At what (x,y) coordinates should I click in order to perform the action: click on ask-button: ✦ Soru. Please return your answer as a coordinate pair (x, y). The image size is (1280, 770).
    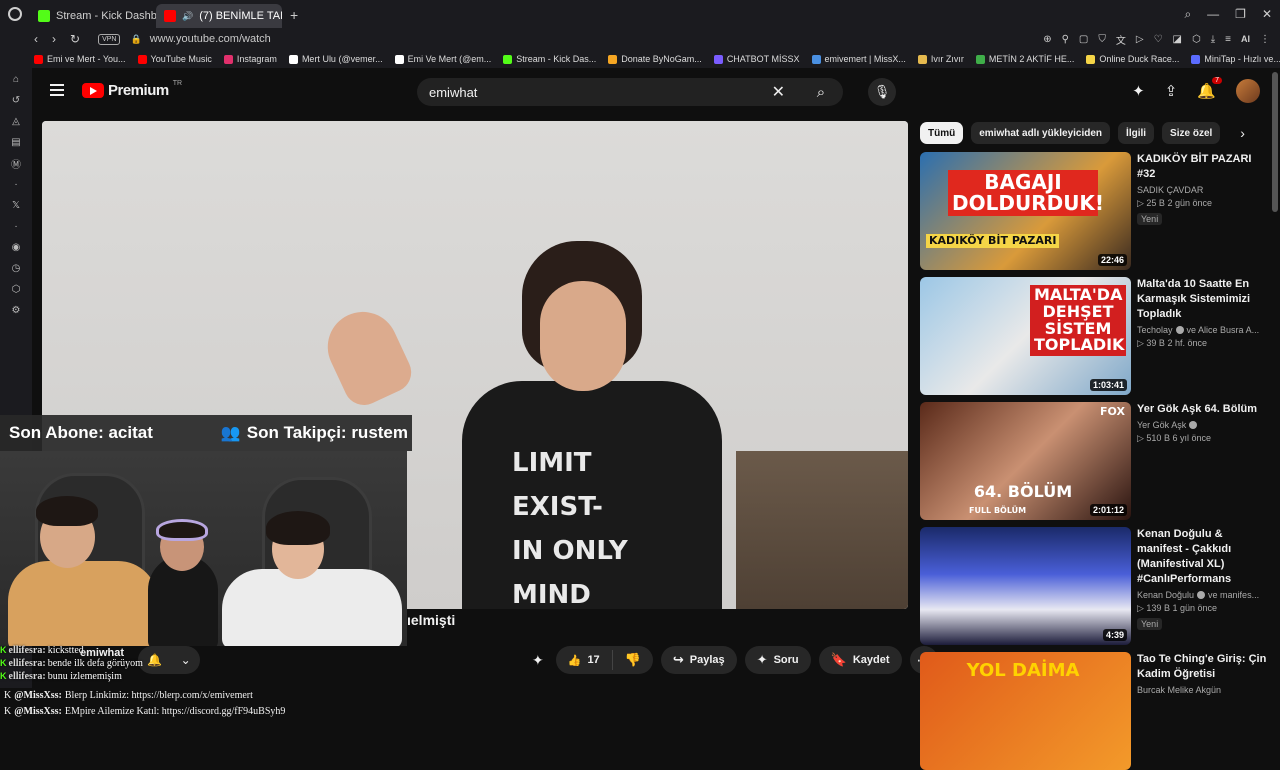
    Looking at the image, I should click on (777, 660).